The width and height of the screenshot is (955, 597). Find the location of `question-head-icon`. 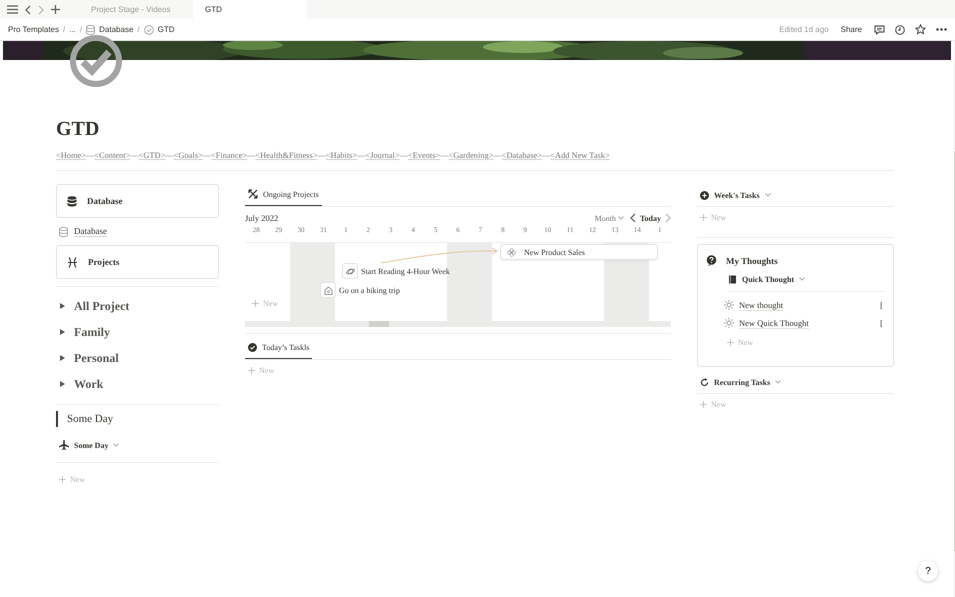

question-head-icon is located at coordinates (711, 260).